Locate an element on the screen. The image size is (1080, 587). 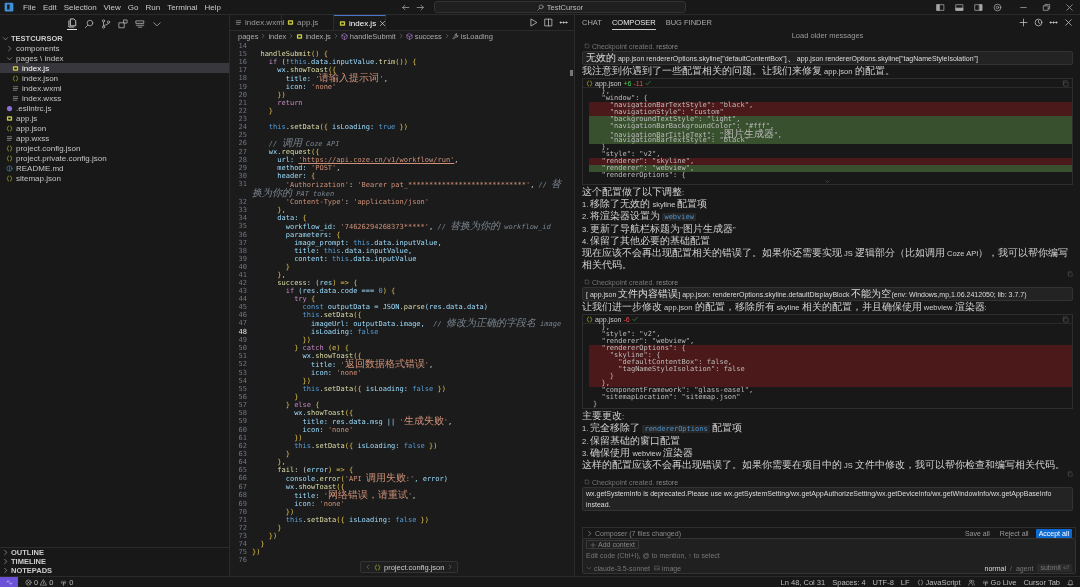
scrollbar is located at coordinates (571, 73).